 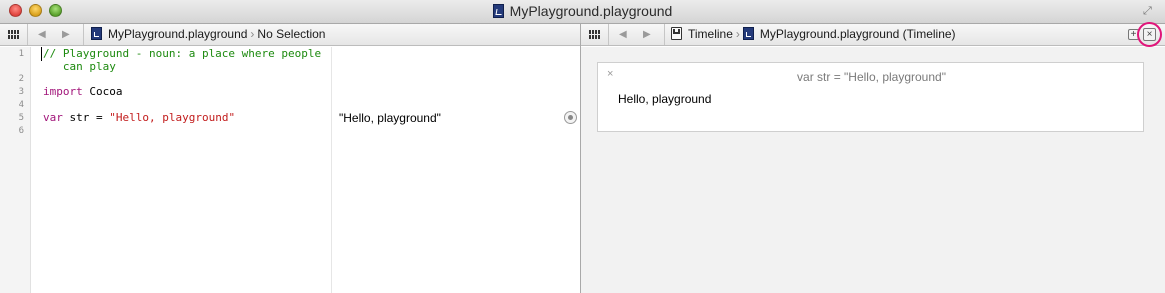 What do you see at coordinates (21, 79) in the screenshot?
I see `line-number: 2` at bounding box center [21, 79].